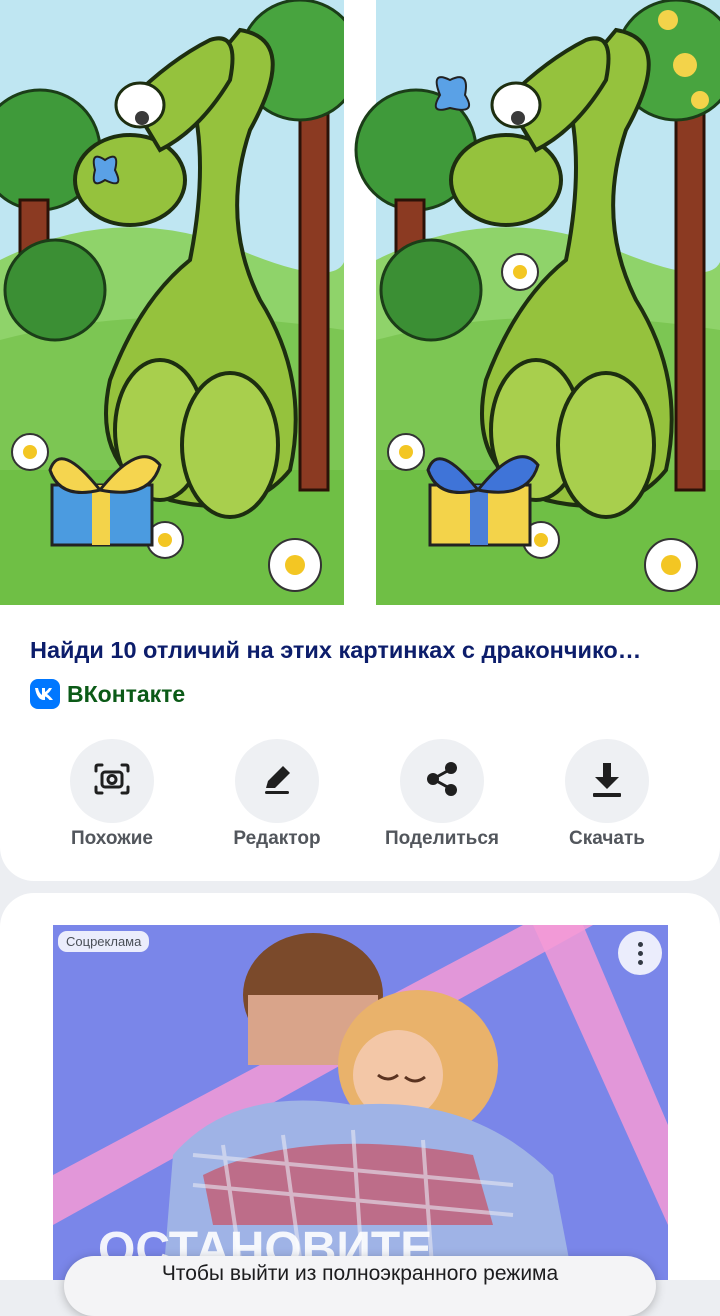 This screenshot has width=720, height=1316. Describe the element at coordinates (442, 838) in the screenshot. I see `share-label: Поделиться` at that location.